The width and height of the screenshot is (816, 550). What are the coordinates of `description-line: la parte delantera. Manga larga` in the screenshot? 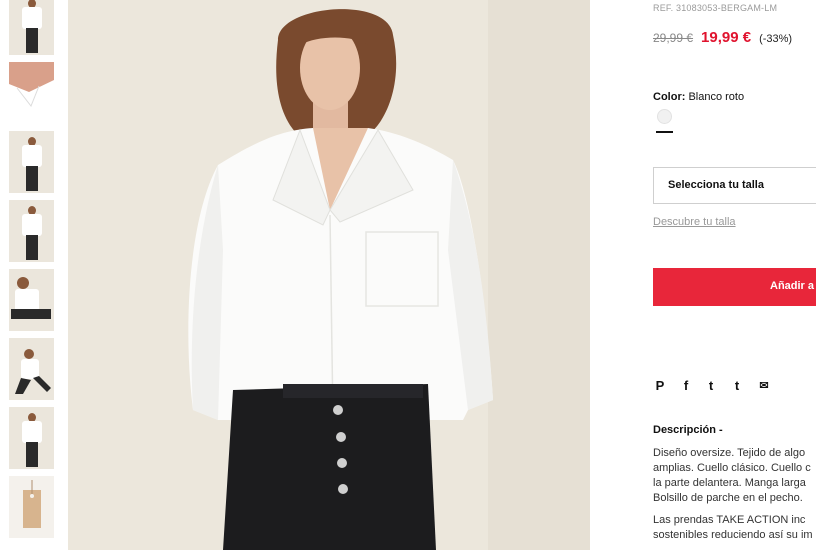 It's located at (729, 483).